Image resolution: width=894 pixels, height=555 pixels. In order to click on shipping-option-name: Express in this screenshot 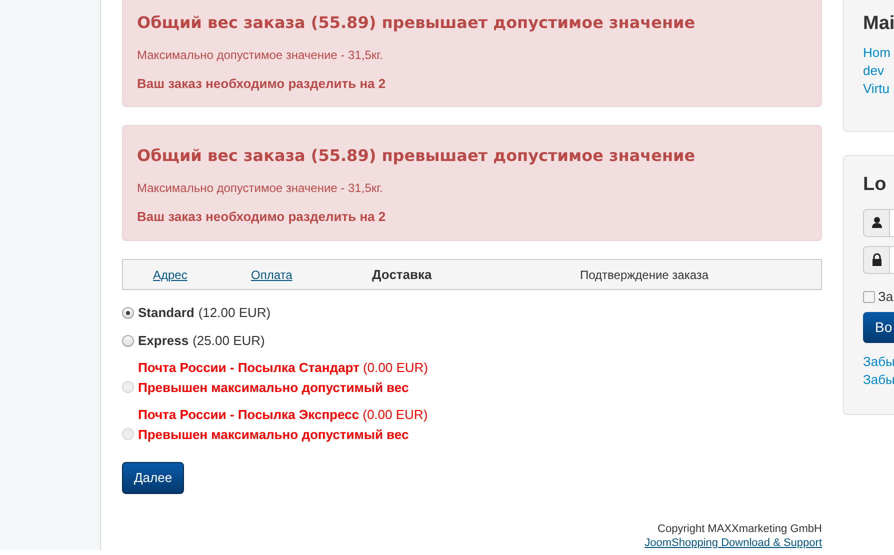, I will do `click(163, 341)`.